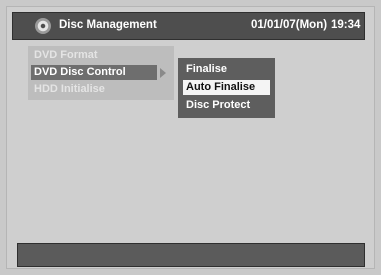  I want to click on date-display: 01/01/07(Mon), so click(289, 25).